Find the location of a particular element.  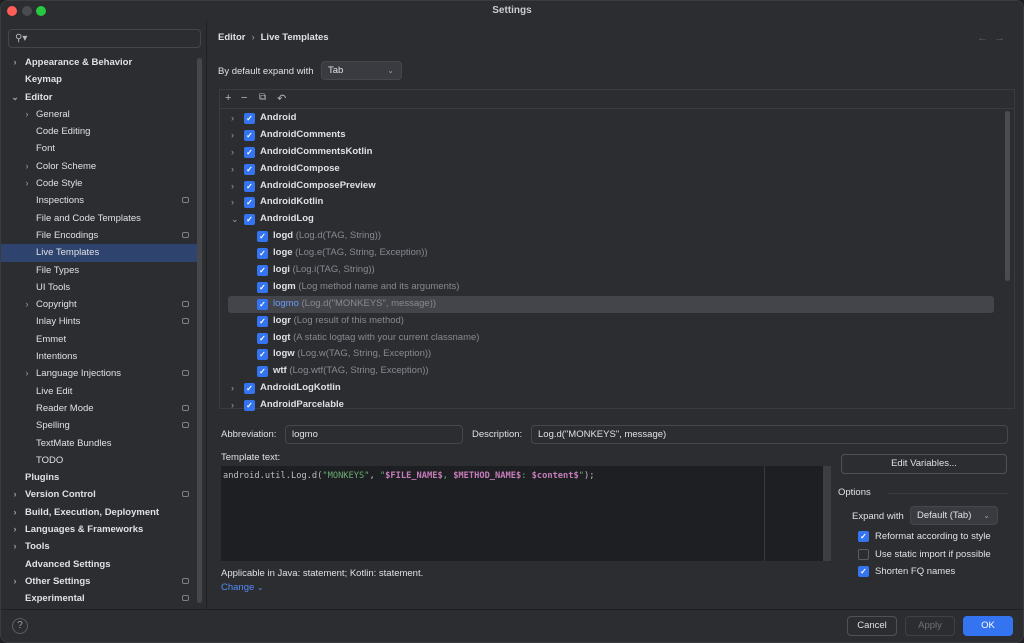

template-row: ✓ logmo (Log.d("MONKEYS", message)) is located at coordinates (611, 304).